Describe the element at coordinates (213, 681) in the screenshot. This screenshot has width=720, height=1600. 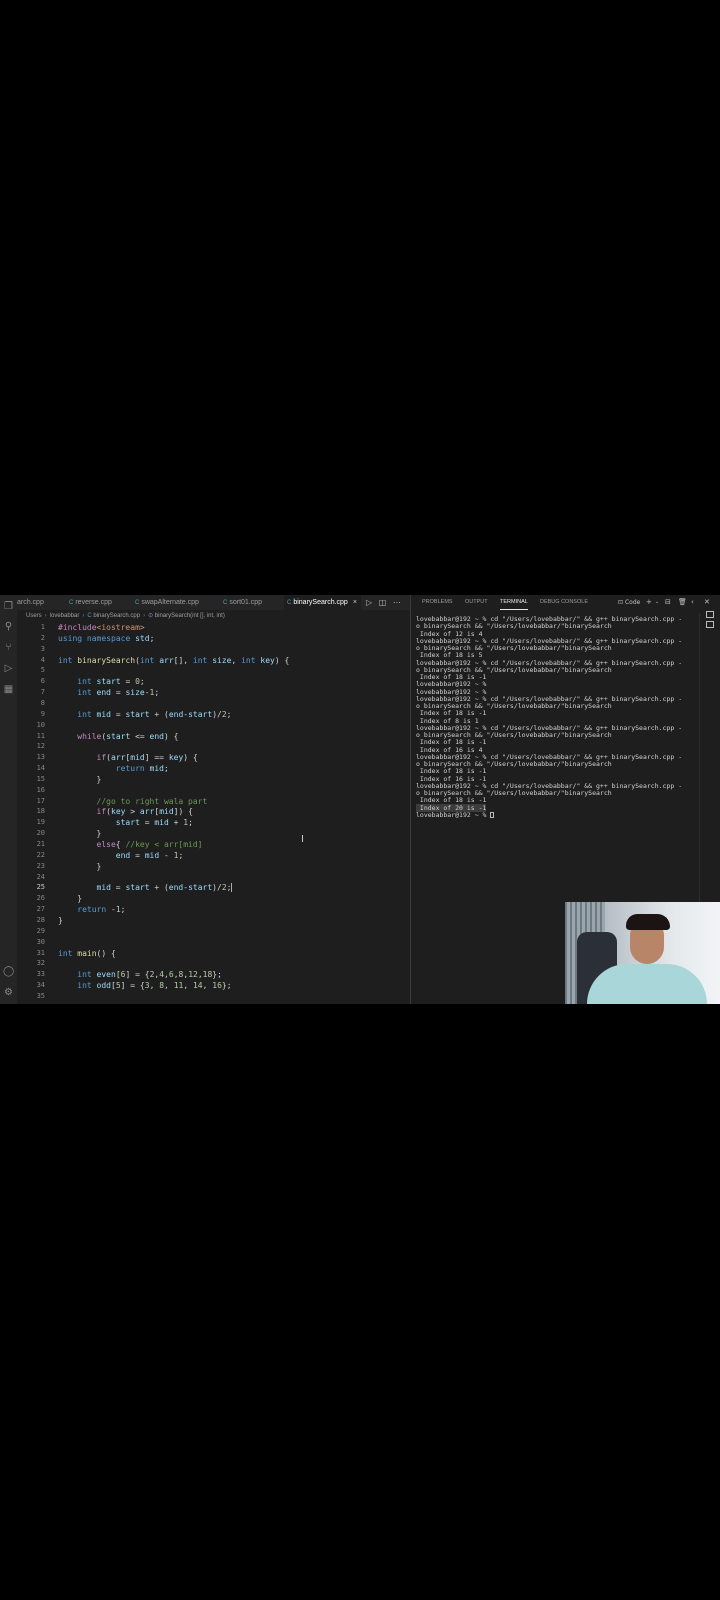
I see `code-line: 6 int start = 0;` at that location.